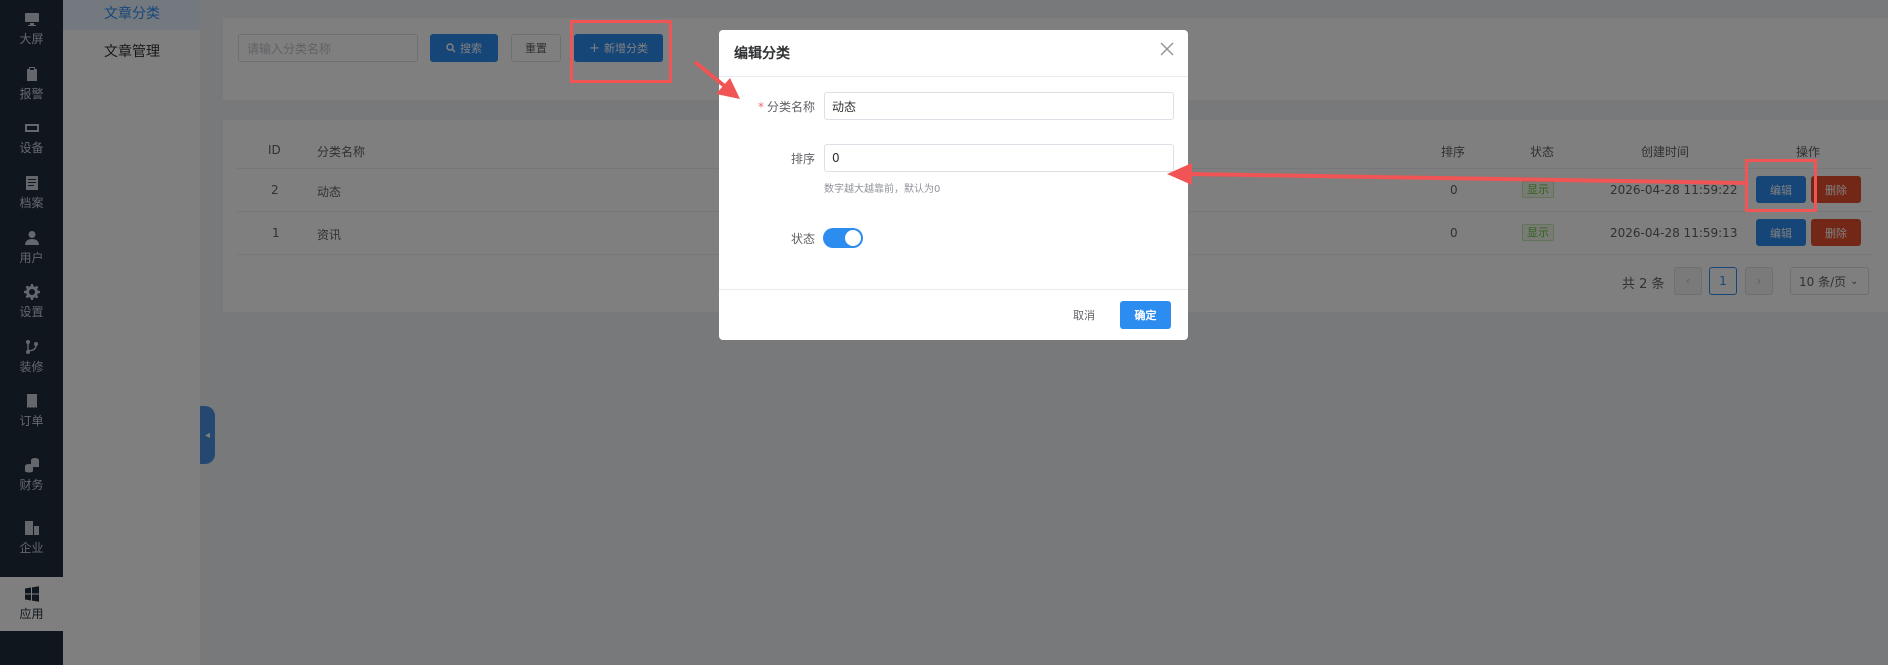 The image size is (1888, 665). Describe the element at coordinates (762, 54) in the screenshot. I see `dialog-title: 编辑分类` at that location.